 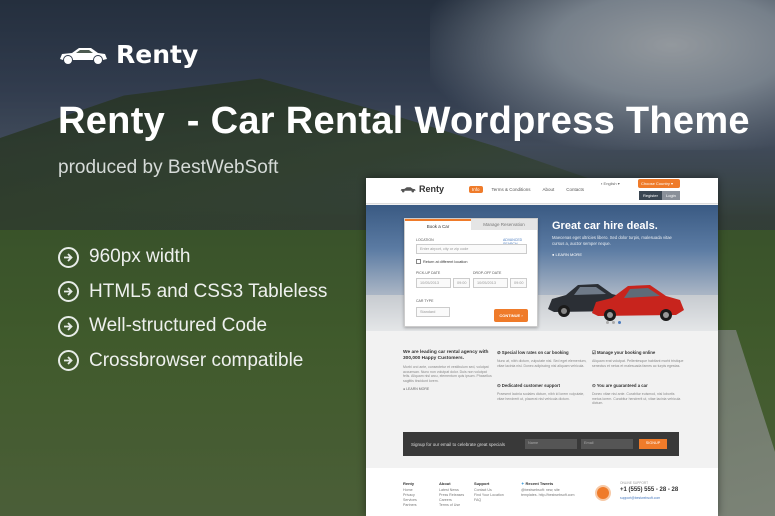 What do you see at coordinates (537, 483) in the screenshot?
I see `tweets-heading: ✦ Recent Tweets` at bounding box center [537, 483].